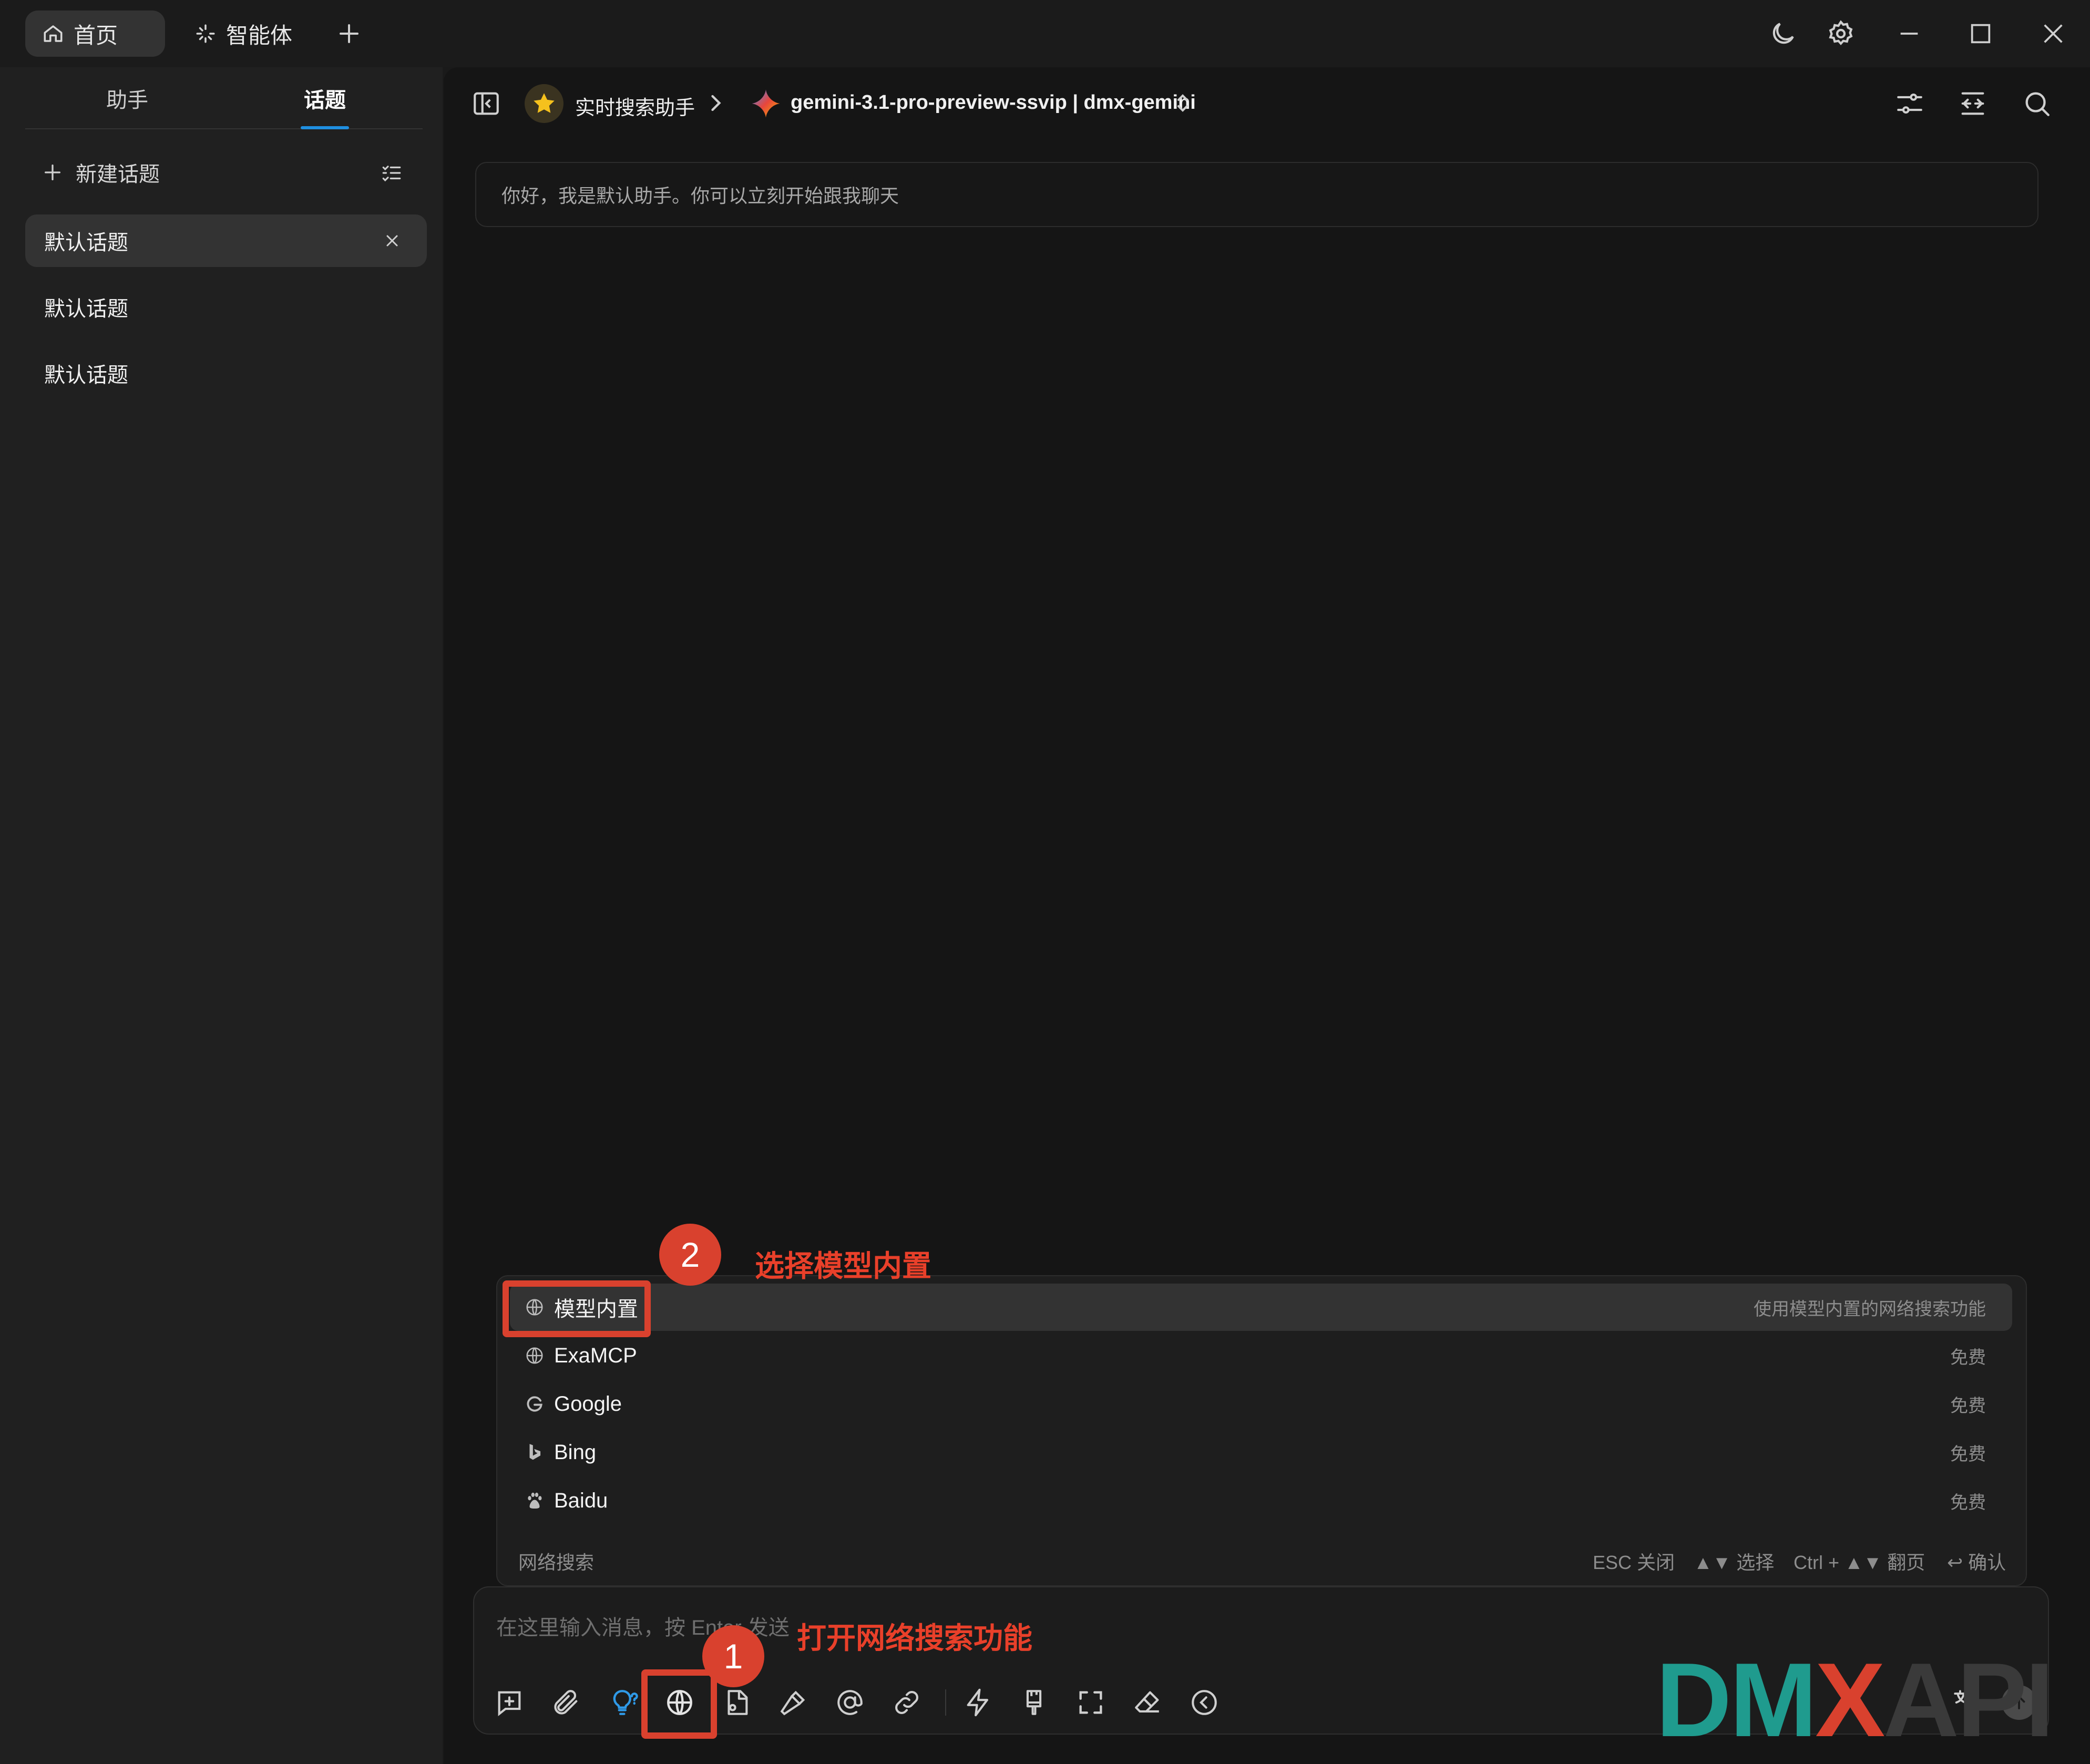  What do you see at coordinates (2037, 103) in the screenshot?
I see `search-icon` at bounding box center [2037, 103].